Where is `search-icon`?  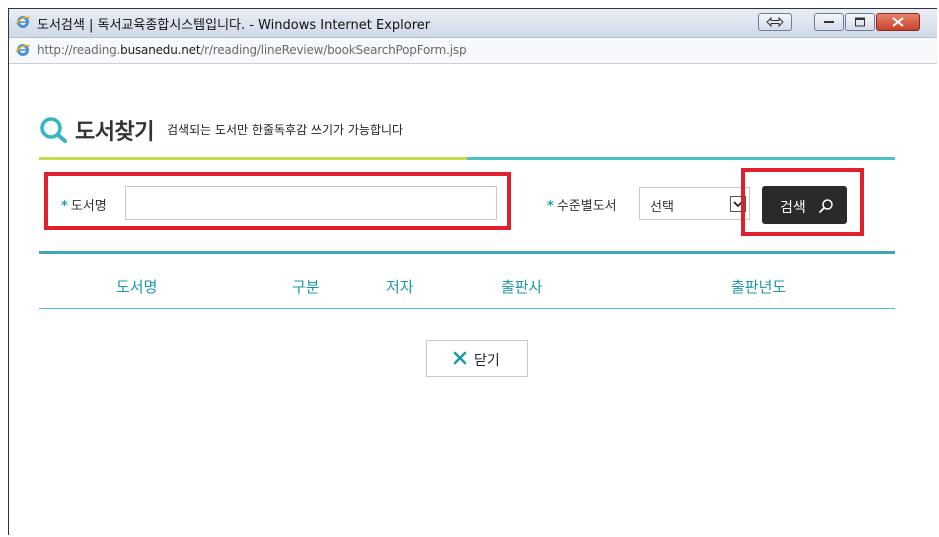 search-icon is located at coordinates (53, 130).